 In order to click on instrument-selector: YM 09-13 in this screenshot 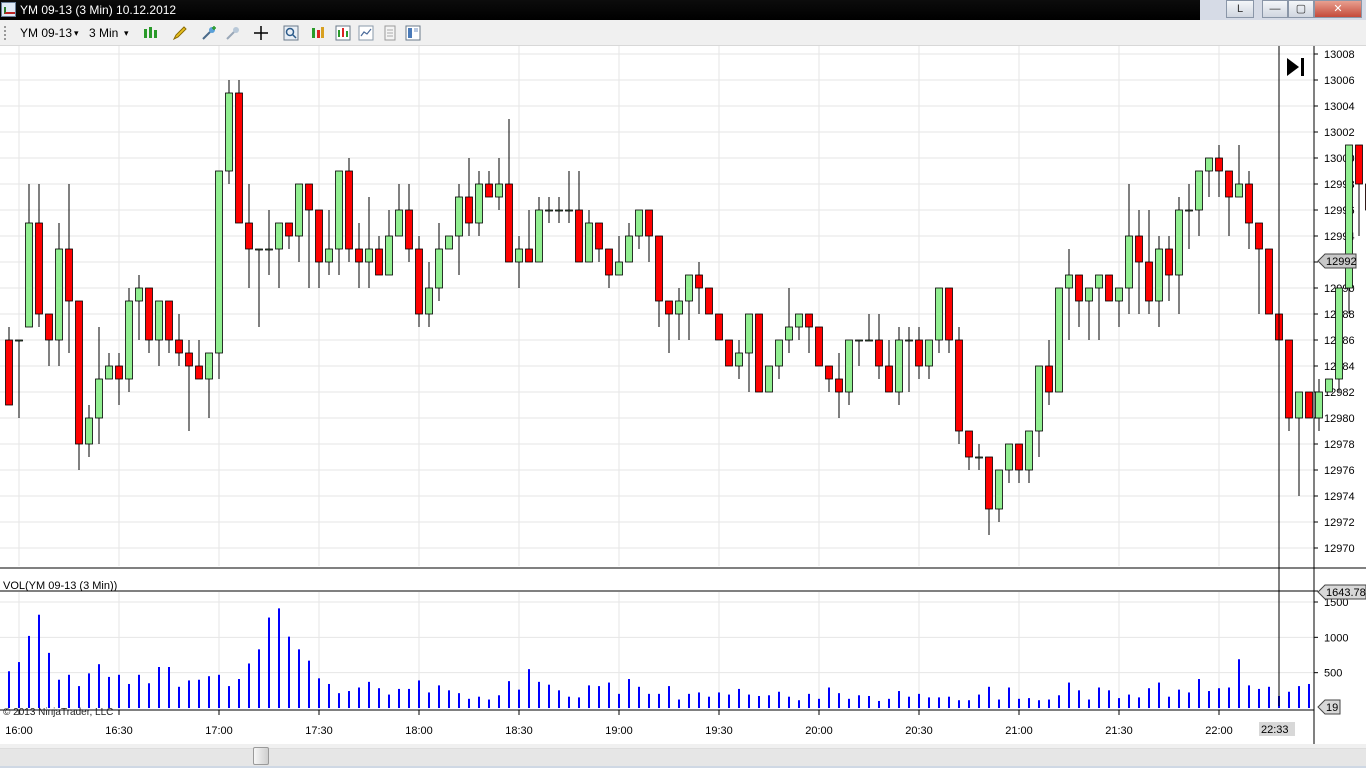, I will do `click(46, 33)`.